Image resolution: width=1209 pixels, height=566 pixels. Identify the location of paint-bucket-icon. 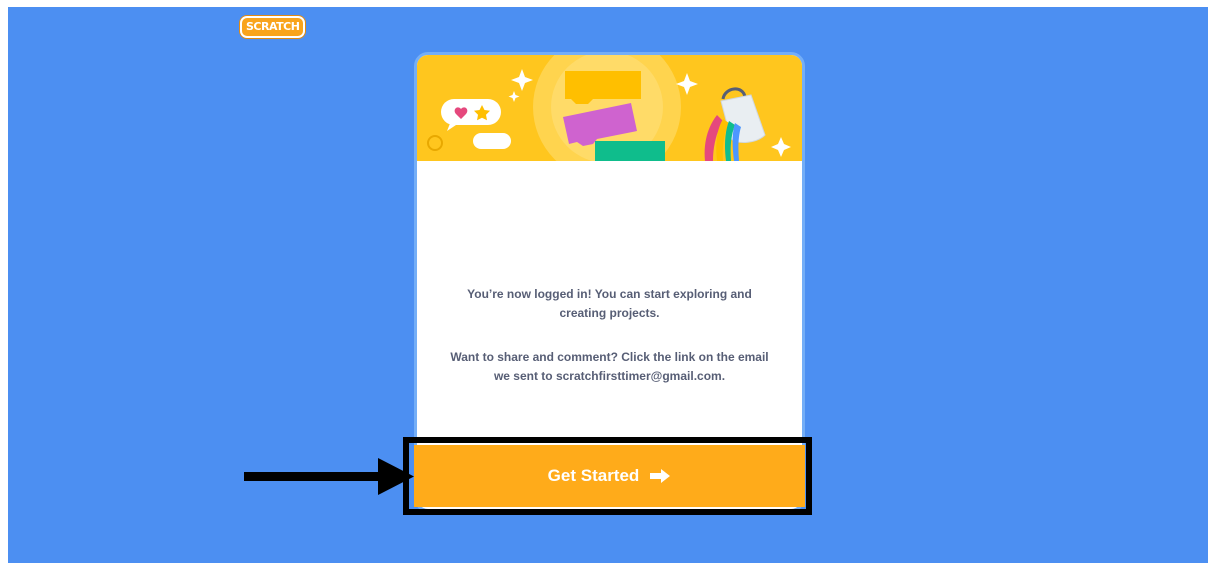
(735, 124).